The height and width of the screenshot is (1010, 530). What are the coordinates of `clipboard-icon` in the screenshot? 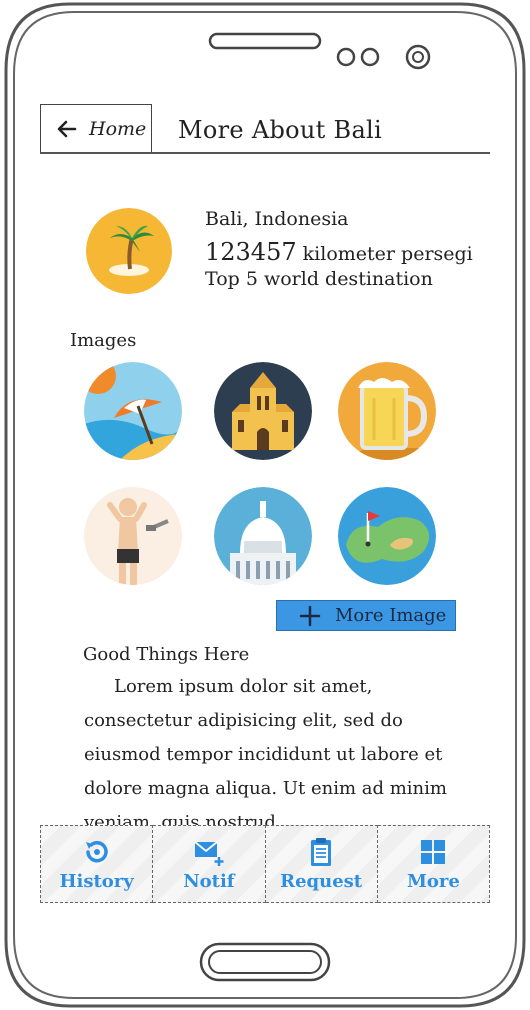 It's located at (321, 851).